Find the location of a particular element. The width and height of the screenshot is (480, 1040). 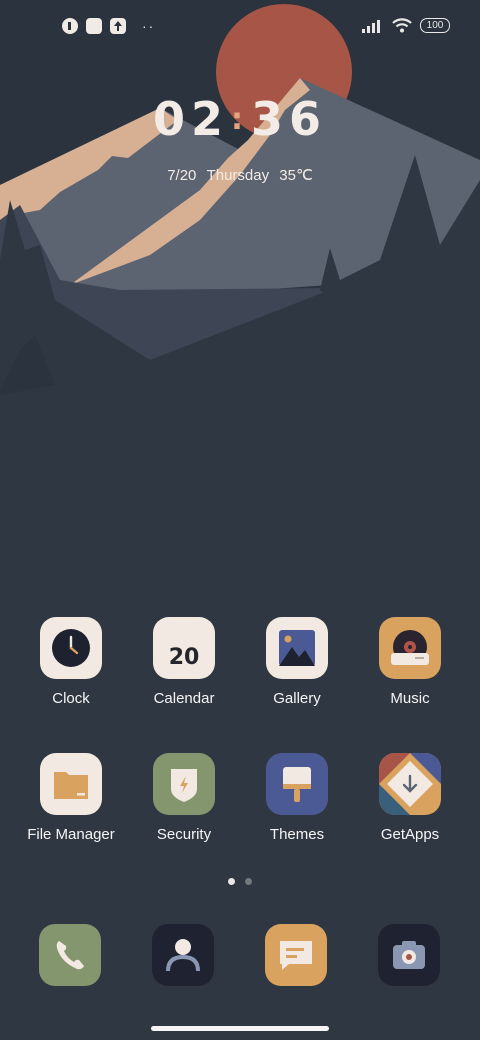

status-bar-notifications: ·· is located at coordinates (108, 26).